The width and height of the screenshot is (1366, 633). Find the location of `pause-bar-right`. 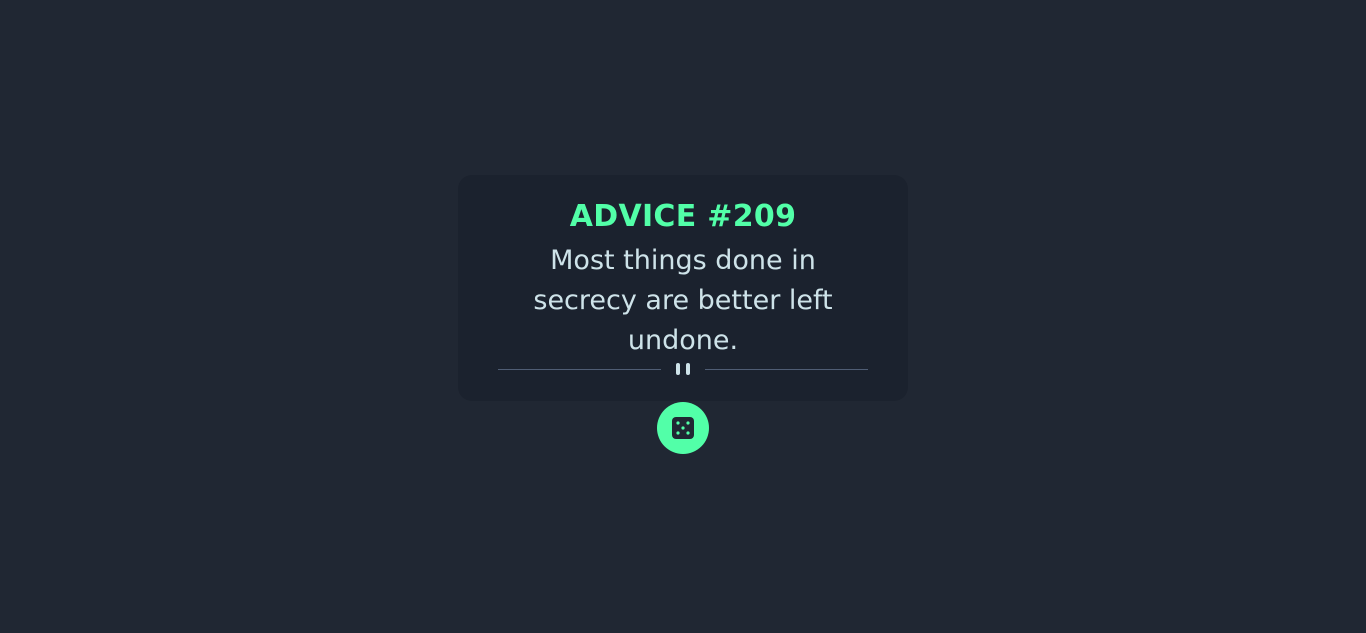

pause-bar-right is located at coordinates (688, 369).